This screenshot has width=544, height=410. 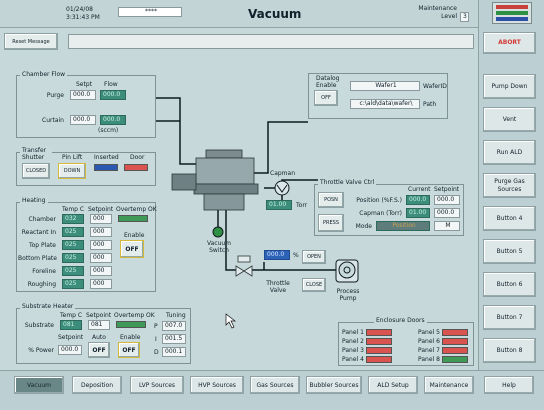 What do you see at coordinates (174, 326) in the screenshot?
I see `tuning-p-field: 007.0` at bounding box center [174, 326].